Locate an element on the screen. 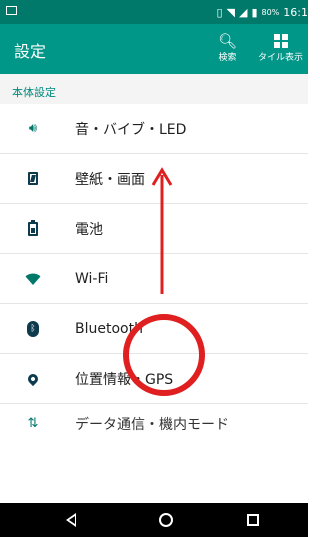 Image resolution: width=320 pixels, height=537 pixels. location-icon is located at coordinates (33, 379).